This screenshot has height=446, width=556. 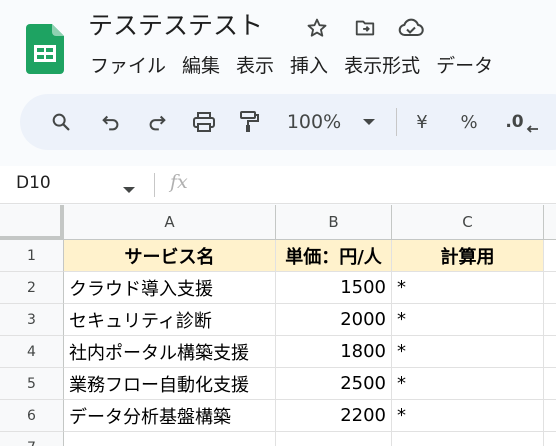 What do you see at coordinates (550, 222) in the screenshot?
I see `column-header-d` at bounding box center [550, 222].